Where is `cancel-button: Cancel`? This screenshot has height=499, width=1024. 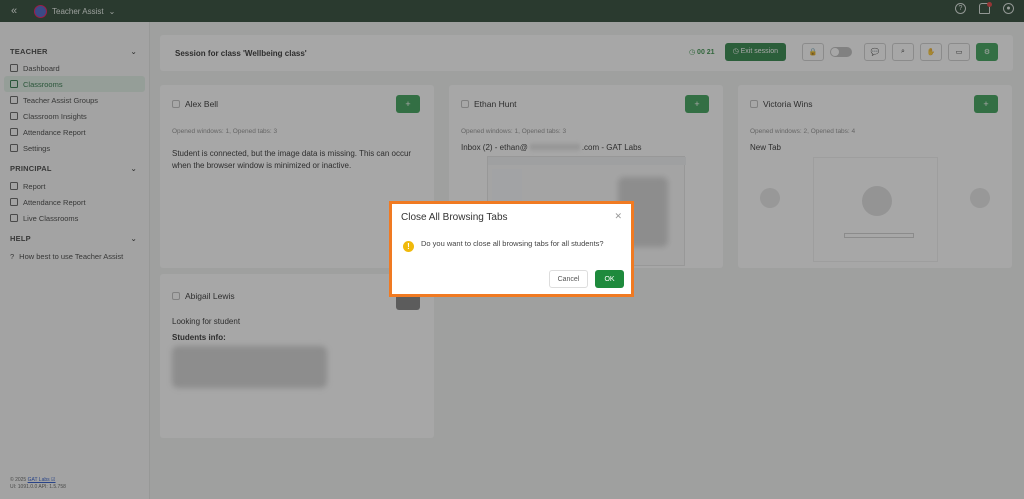
cancel-button: Cancel is located at coordinates (568, 279).